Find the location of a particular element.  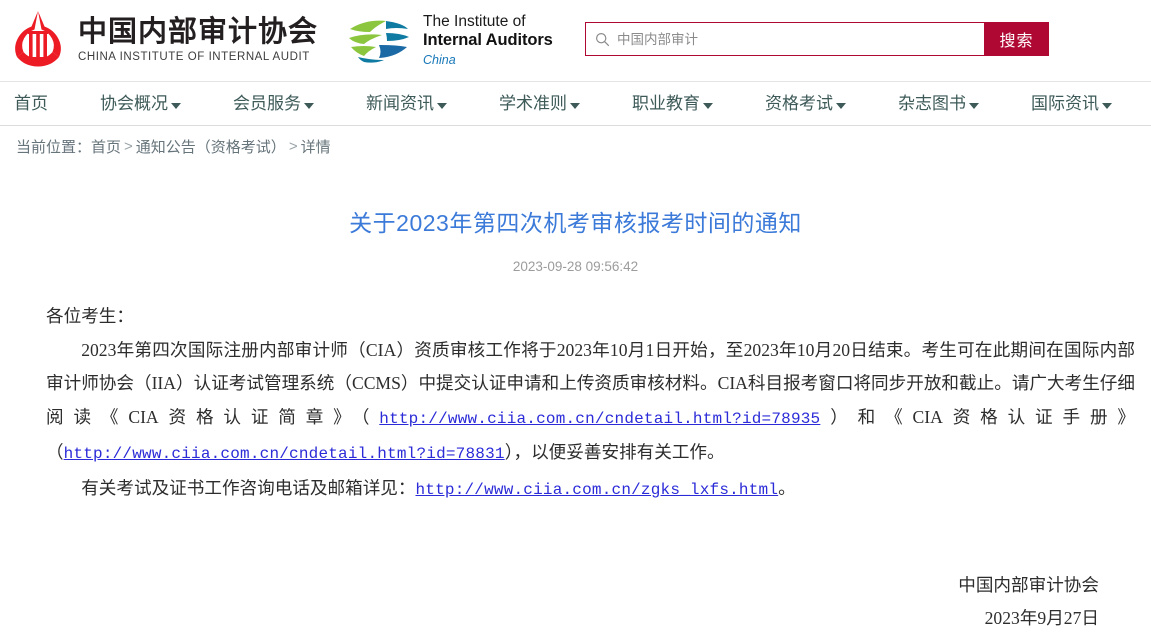

nav-item-exams: 资格考试 is located at coordinates (805, 103).